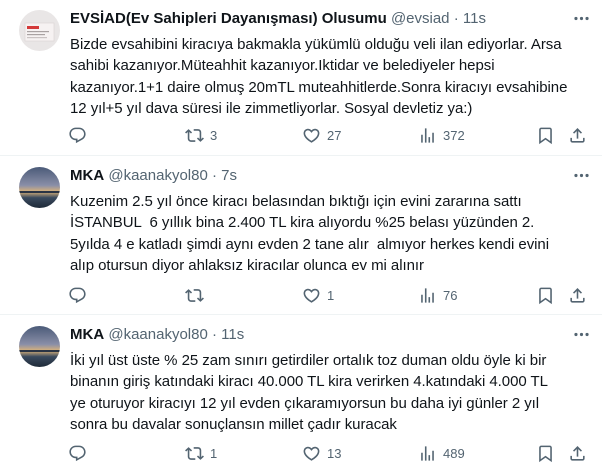 The image size is (602, 470). I want to click on tweet-actions: 3 27 372, so click(326, 135).